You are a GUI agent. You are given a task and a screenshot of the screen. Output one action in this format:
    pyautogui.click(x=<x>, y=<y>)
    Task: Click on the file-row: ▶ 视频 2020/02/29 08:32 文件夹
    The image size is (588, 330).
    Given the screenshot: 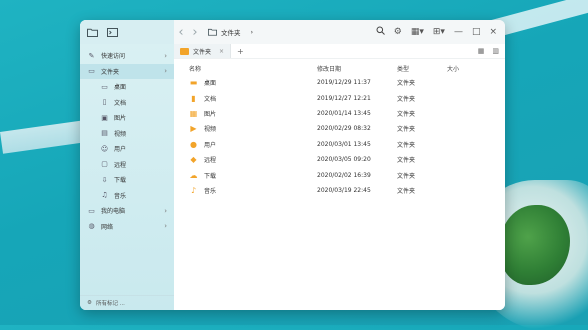 What is the action you would take?
    pyautogui.click(x=339, y=128)
    